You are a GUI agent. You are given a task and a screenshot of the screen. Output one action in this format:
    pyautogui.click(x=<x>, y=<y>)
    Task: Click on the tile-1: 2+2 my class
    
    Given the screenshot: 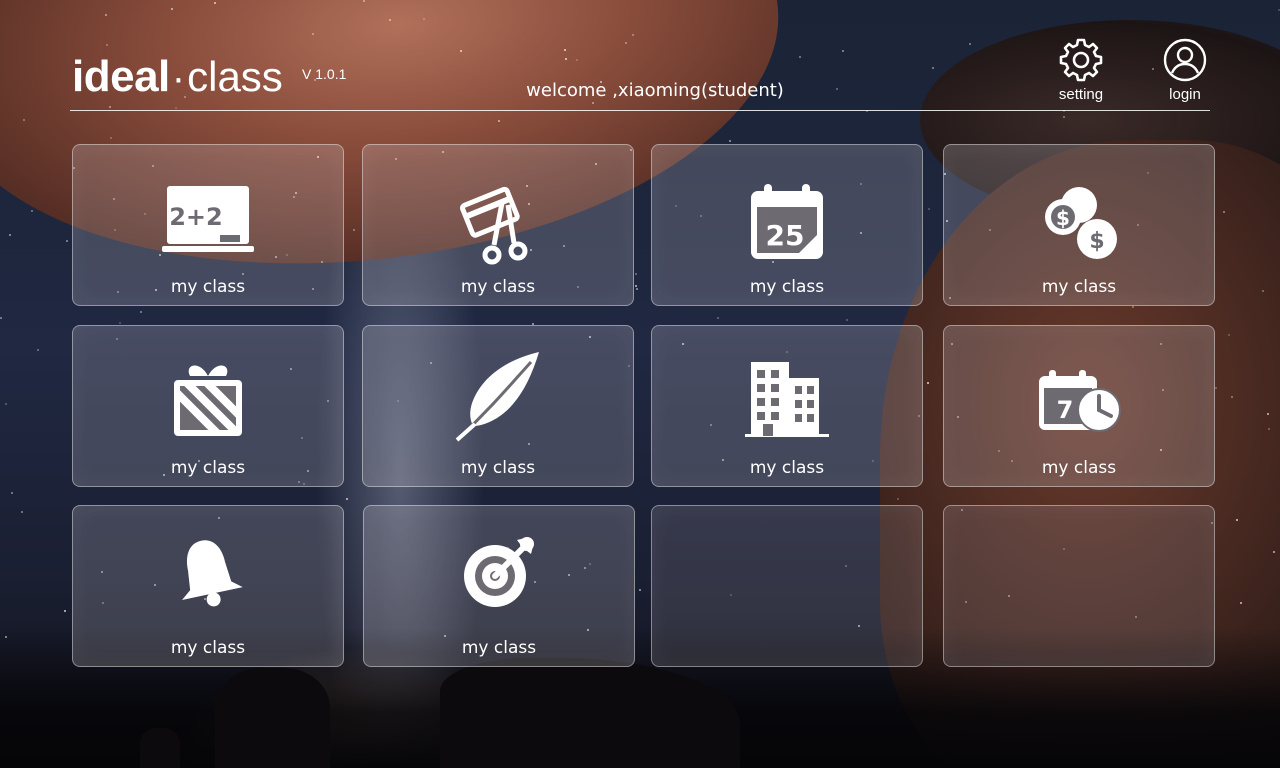 What is the action you would take?
    pyautogui.click(x=208, y=225)
    